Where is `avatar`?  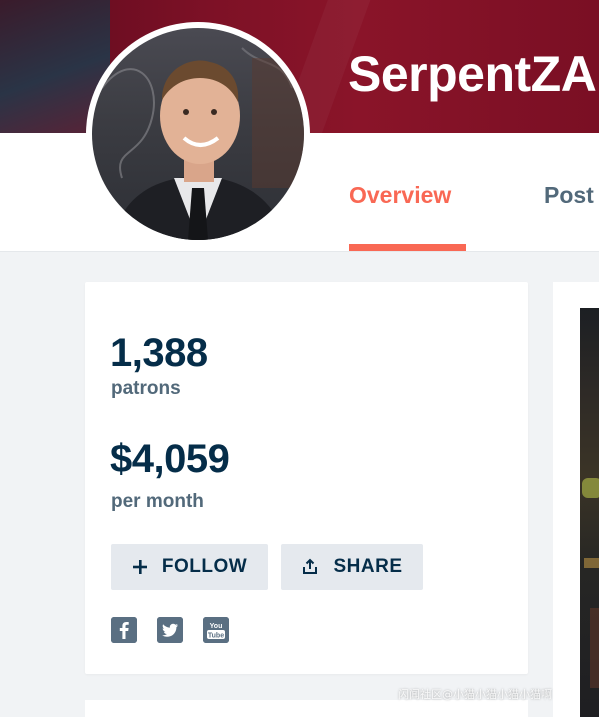 avatar is located at coordinates (198, 134).